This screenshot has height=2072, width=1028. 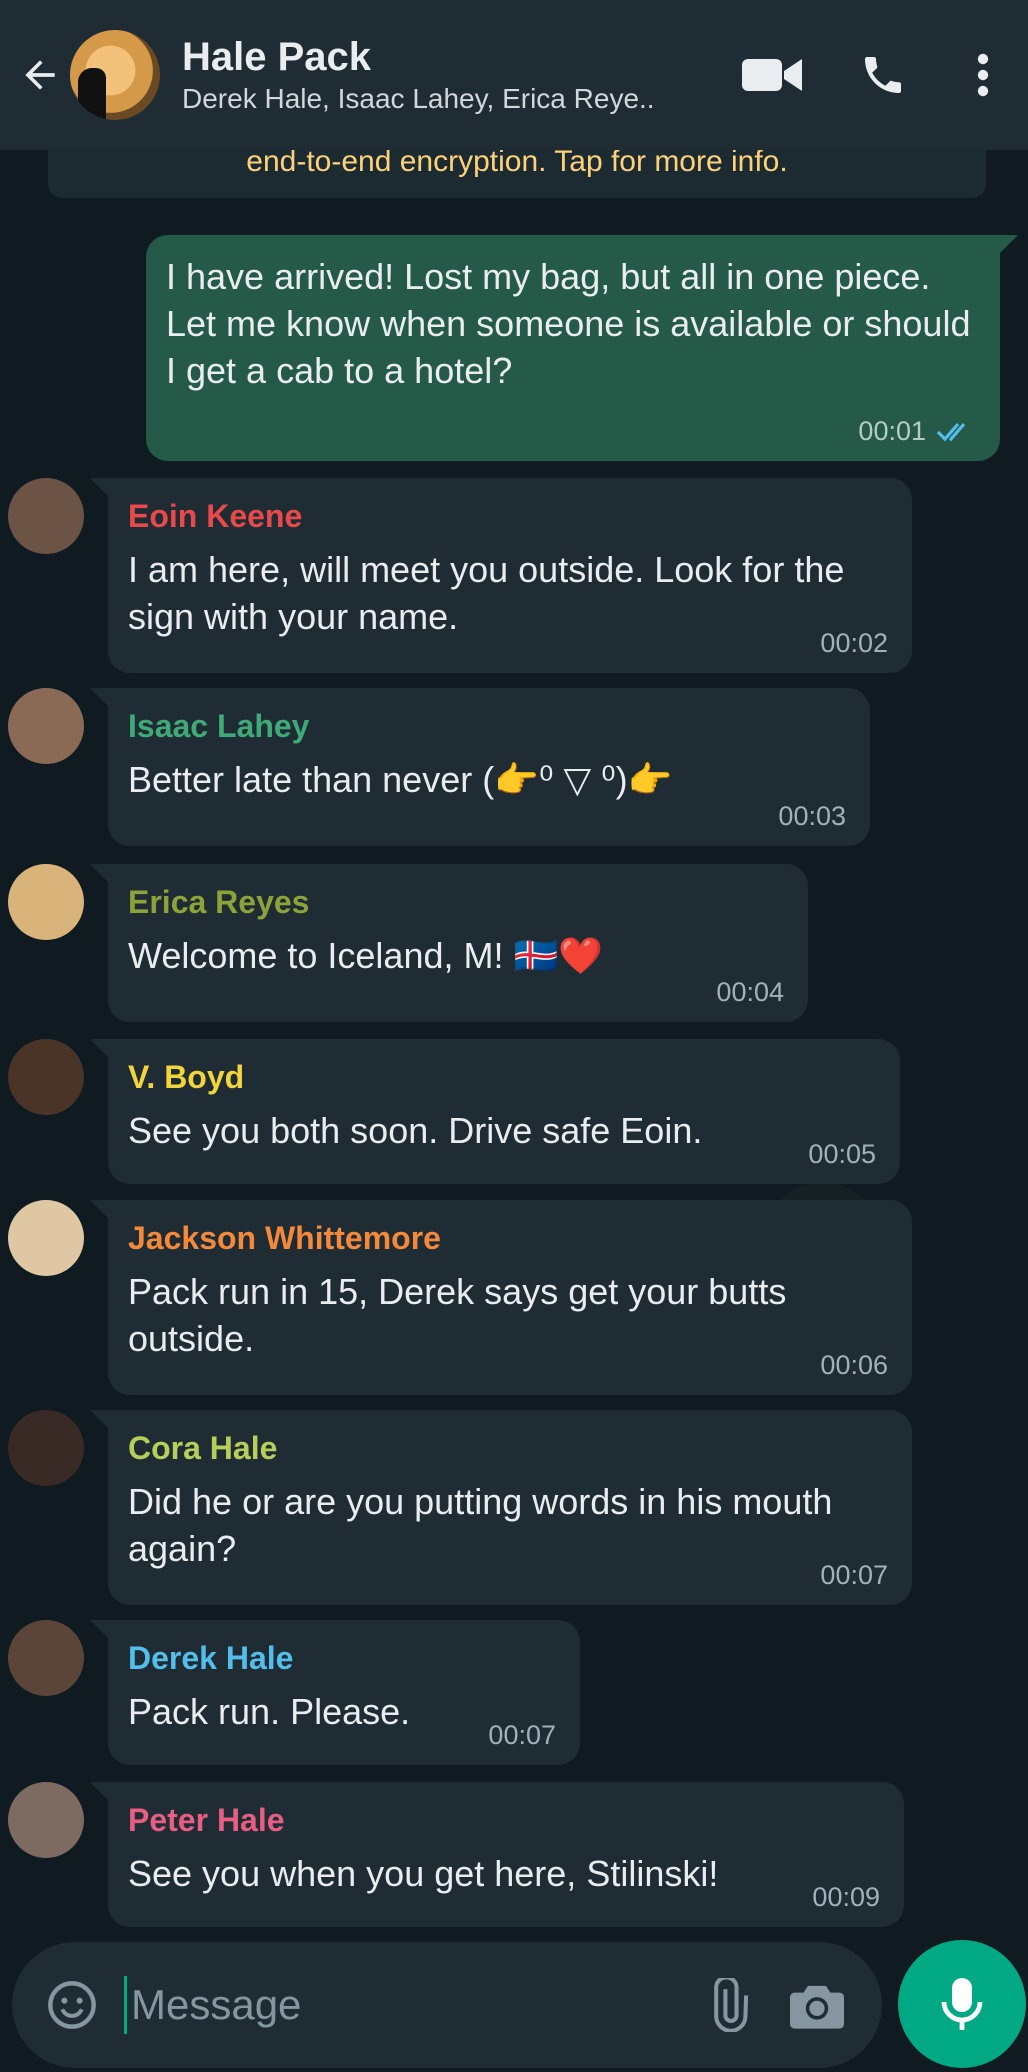 I want to click on group-name: Hale Pack, so click(x=277, y=57).